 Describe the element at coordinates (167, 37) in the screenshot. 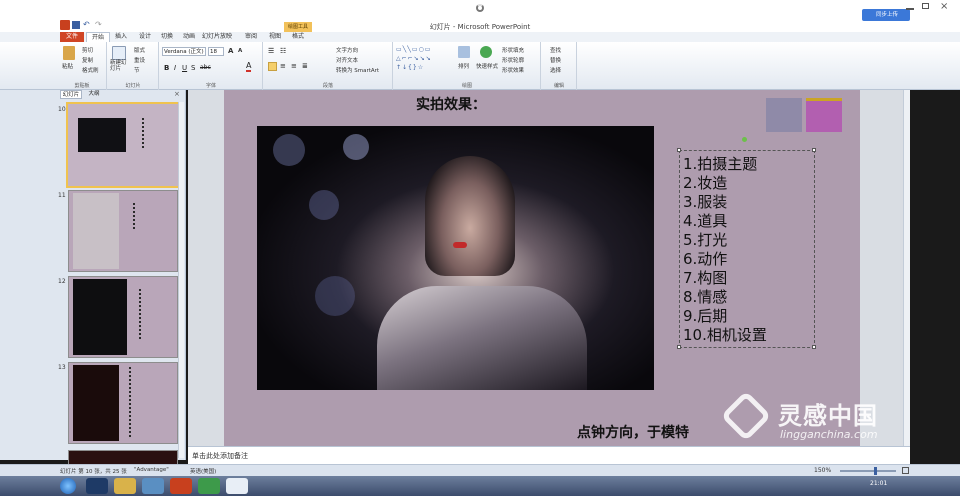

I see `tab-transitions: 切换` at that location.